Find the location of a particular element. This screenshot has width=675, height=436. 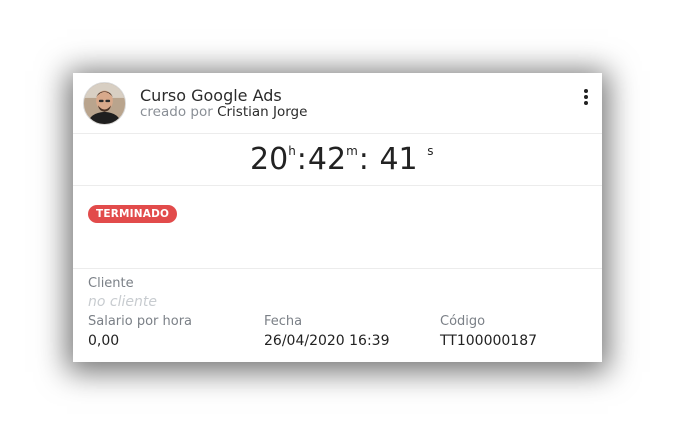

client-label: Cliente is located at coordinates (111, 283).